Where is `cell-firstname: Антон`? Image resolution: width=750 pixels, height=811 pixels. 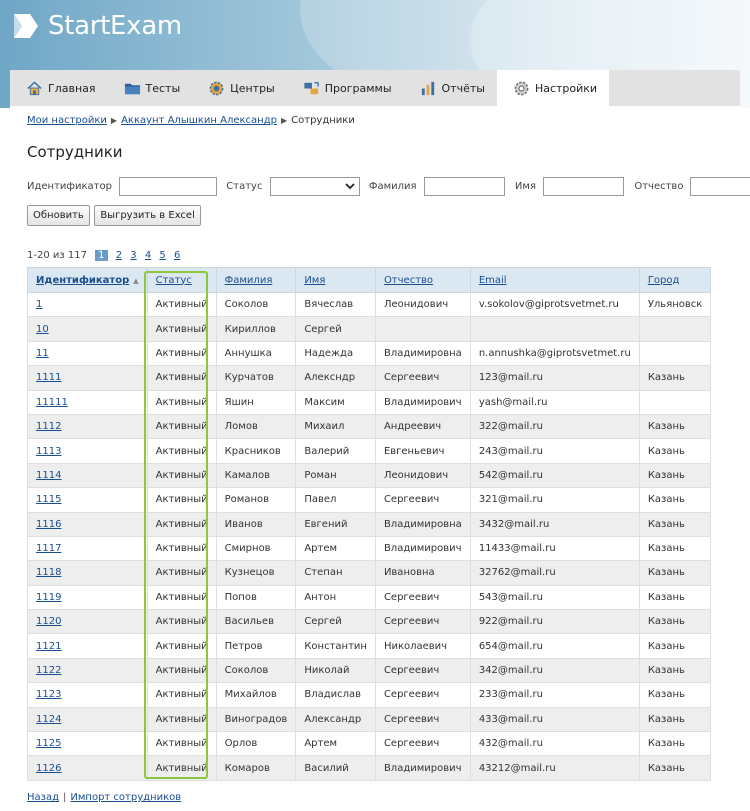 cell-firstname: Антон is located at coordinates (335, 597).